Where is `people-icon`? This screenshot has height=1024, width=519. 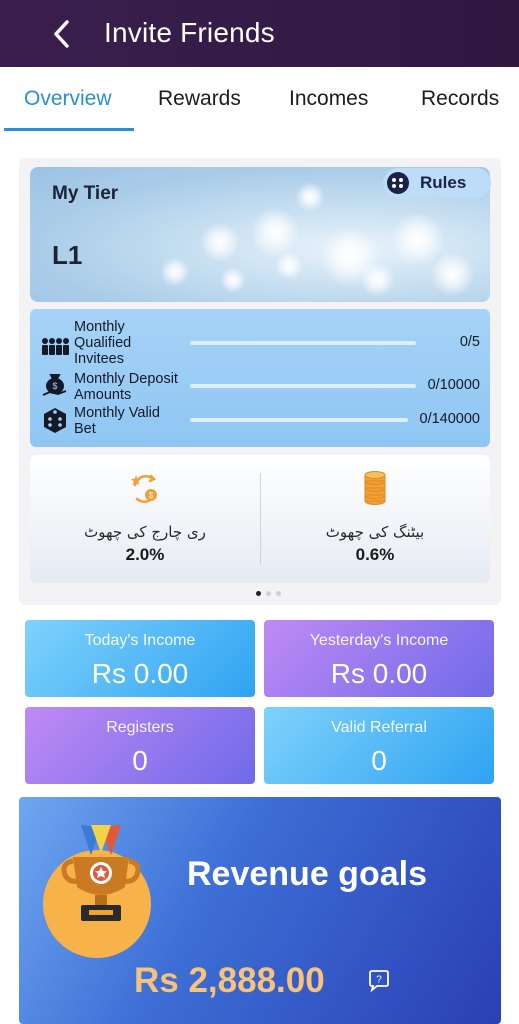
people-icon is located at coordinates (55, 346).